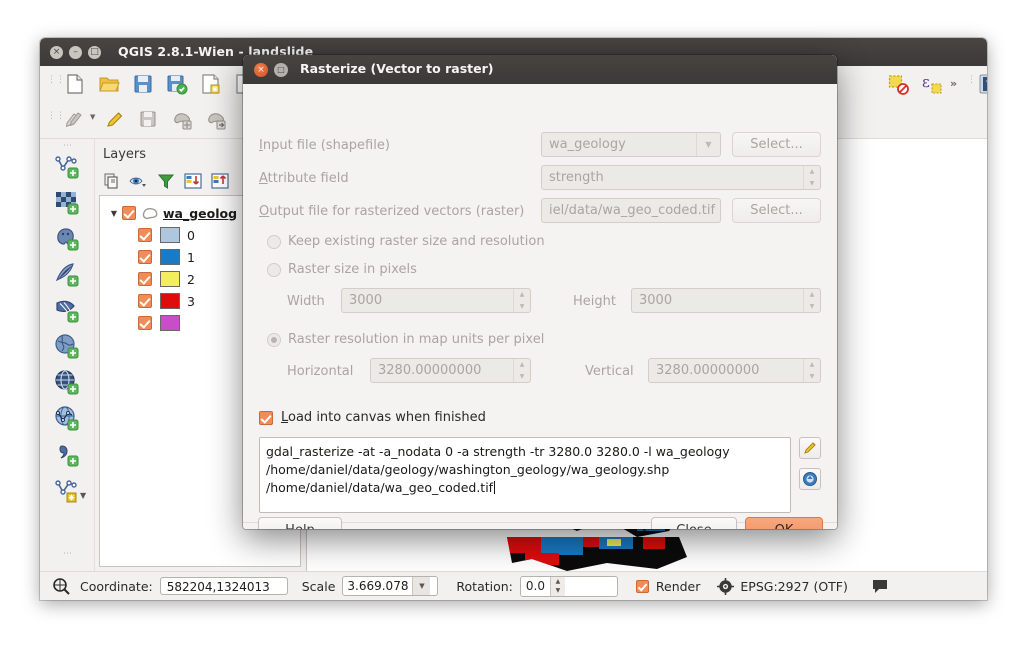  Describe the element at coordinates (436, 300) in the screenshot. I see `width-stepper: 3000 ▲ ▼` at that location.